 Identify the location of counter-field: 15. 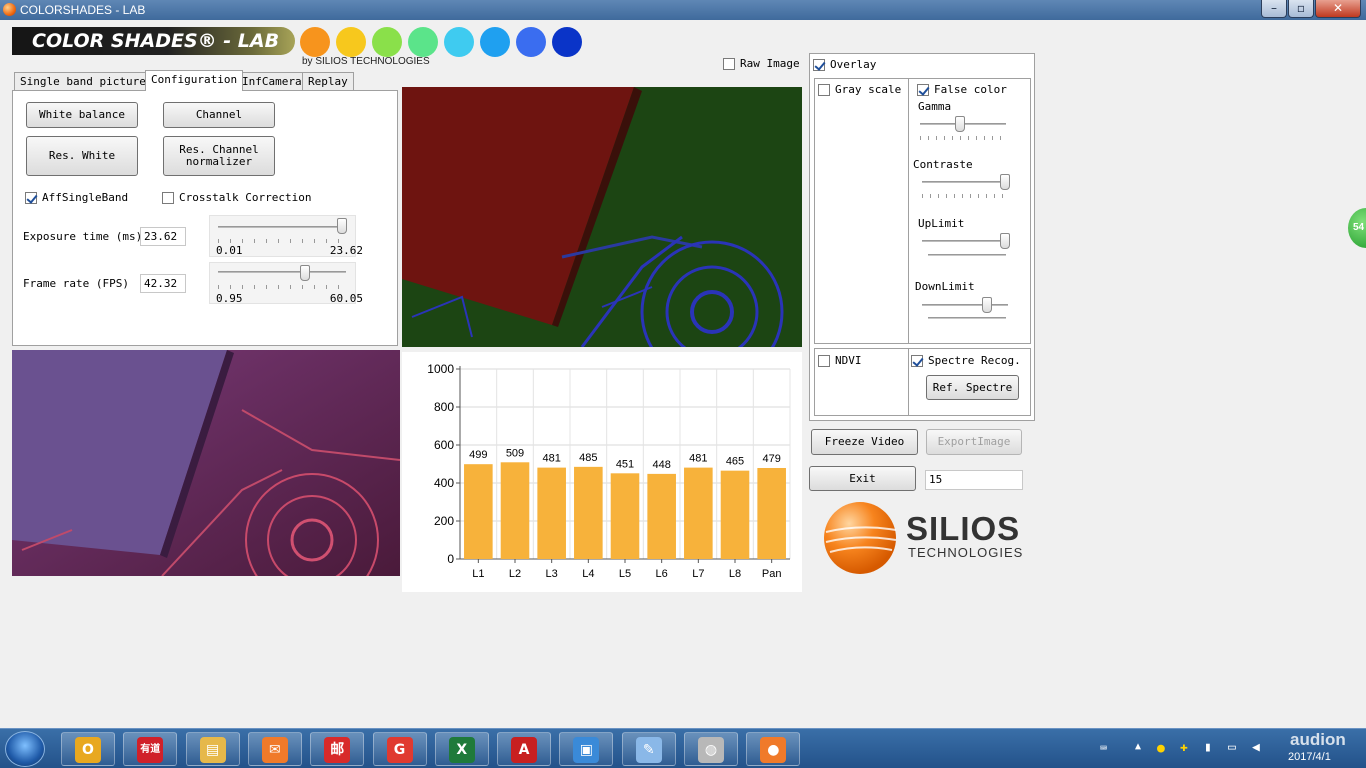
(974, 480).